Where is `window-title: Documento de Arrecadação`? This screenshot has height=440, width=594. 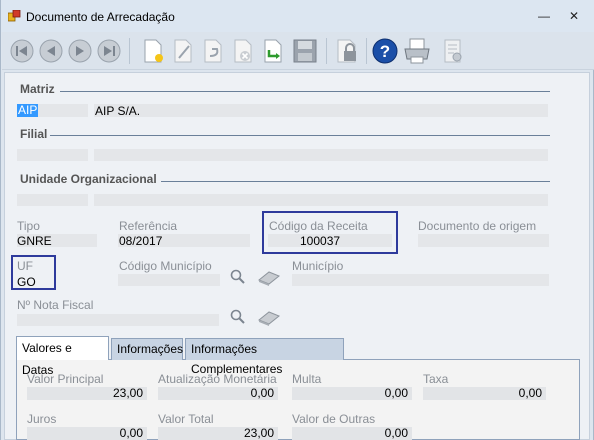 window-title: Documento de Arrecadação is located at coordinates (100, 17).